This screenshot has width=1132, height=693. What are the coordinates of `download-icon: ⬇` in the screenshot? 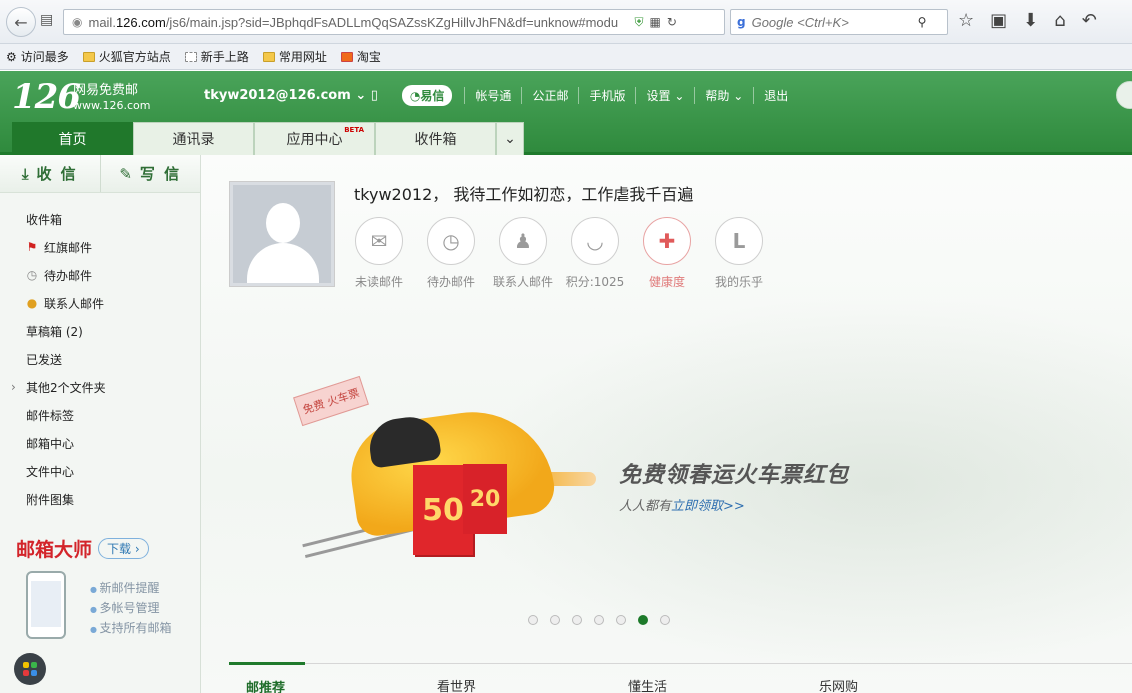 It's located at (1030, 20).